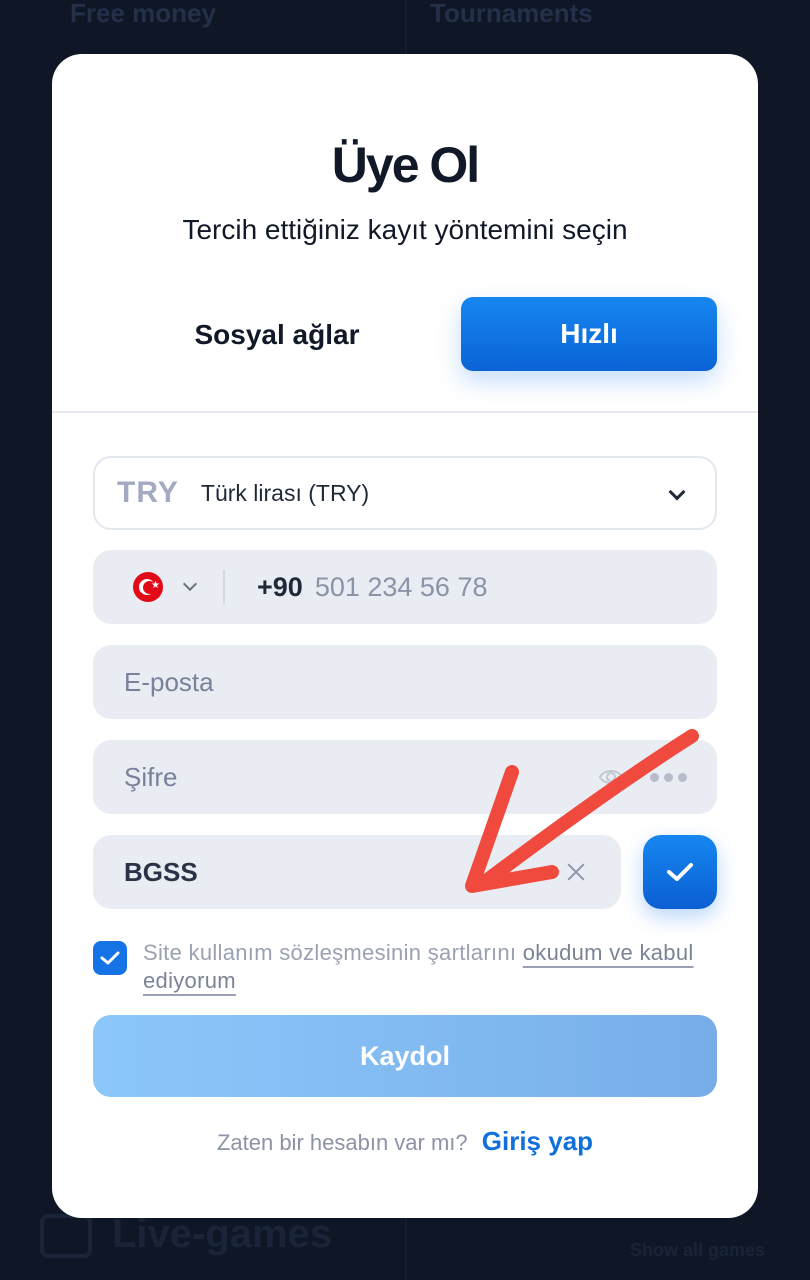 The width and height of the screenshot is (810, 1280). I want to click on modal-title: Üye Ol, so click(405, 165).